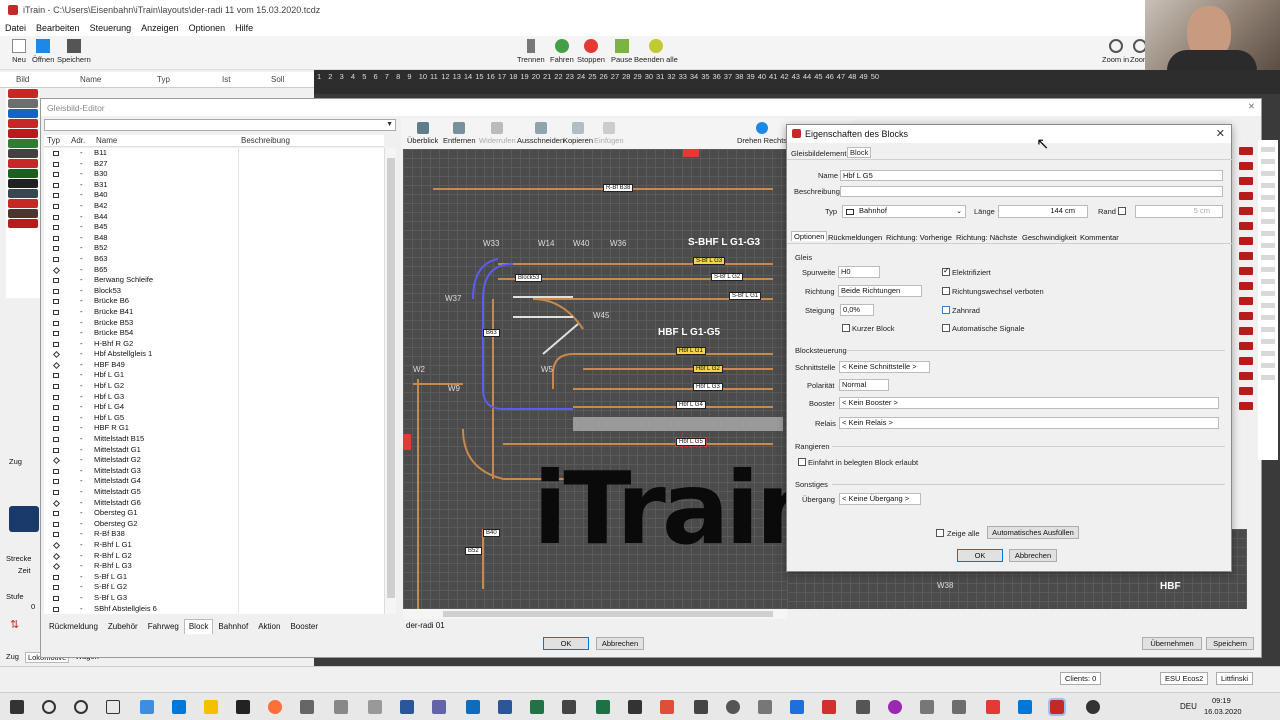  I want to click on enter-occupied-checkbox, so click(802, 462).